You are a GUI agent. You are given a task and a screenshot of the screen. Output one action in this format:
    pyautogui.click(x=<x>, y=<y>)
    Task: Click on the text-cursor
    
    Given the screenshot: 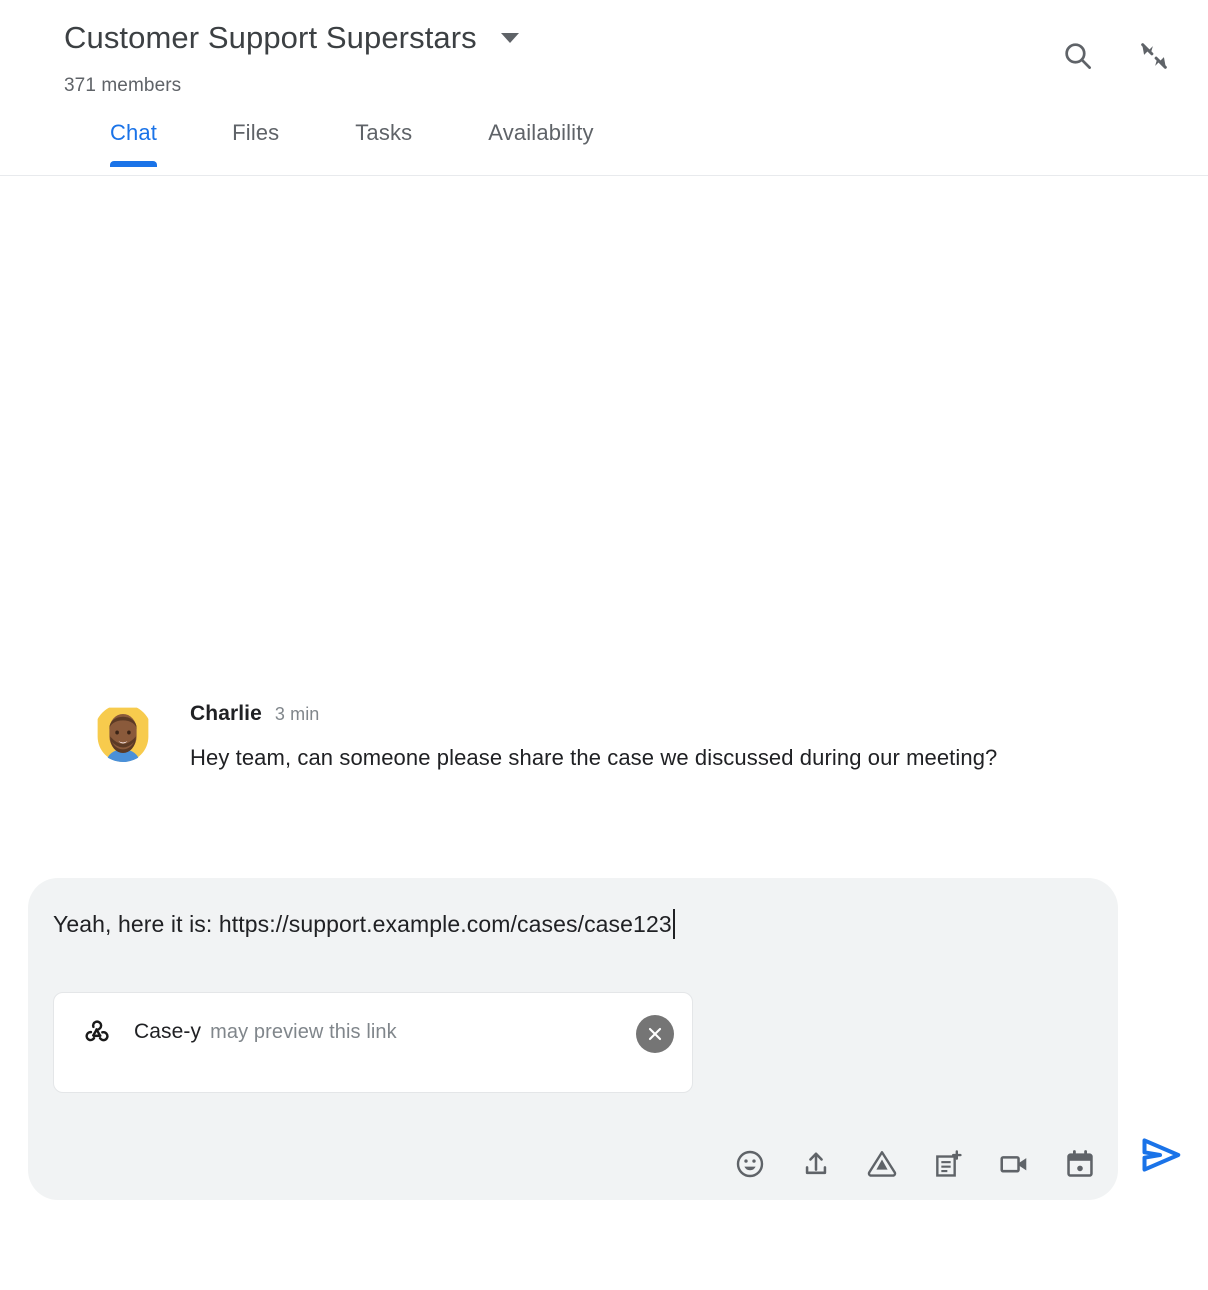 What is the action you would take?
    pyautogui.click(x=673, y=924)
    